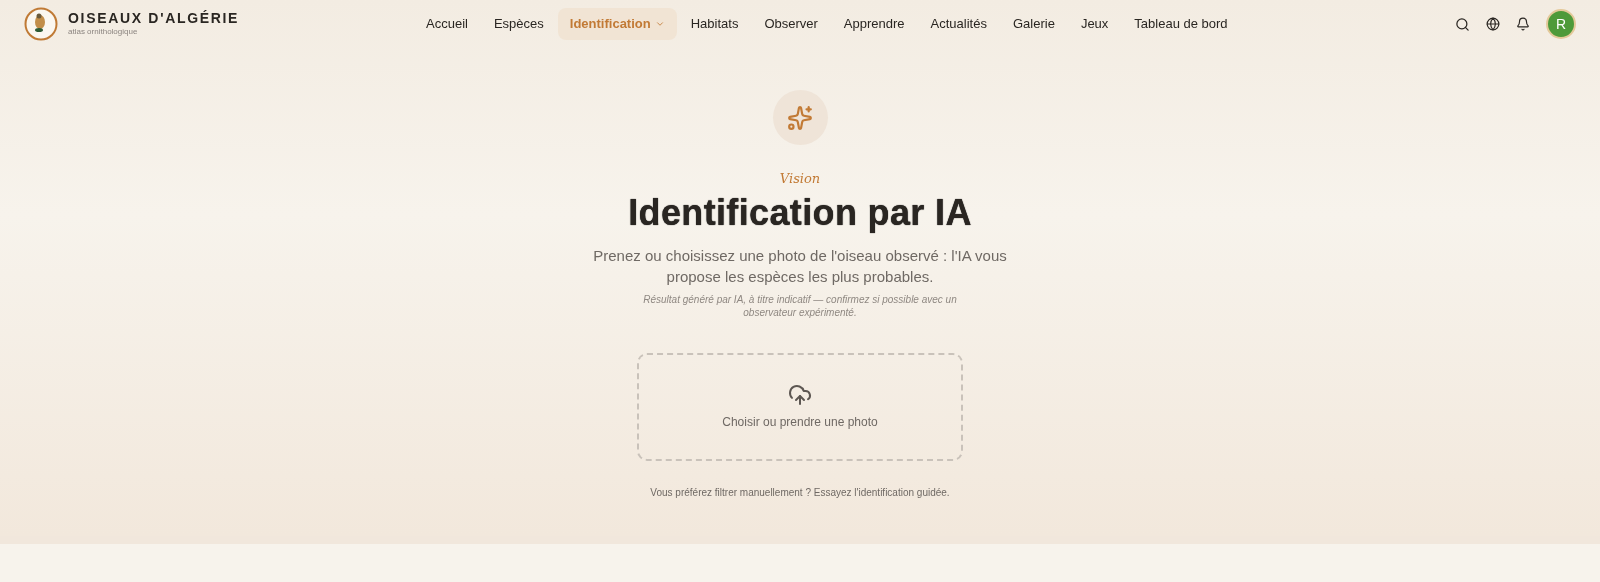 Image resolution: width=1600 pixels, height=582 pixels. I want to click on globe-icon, so click(1493, 24).